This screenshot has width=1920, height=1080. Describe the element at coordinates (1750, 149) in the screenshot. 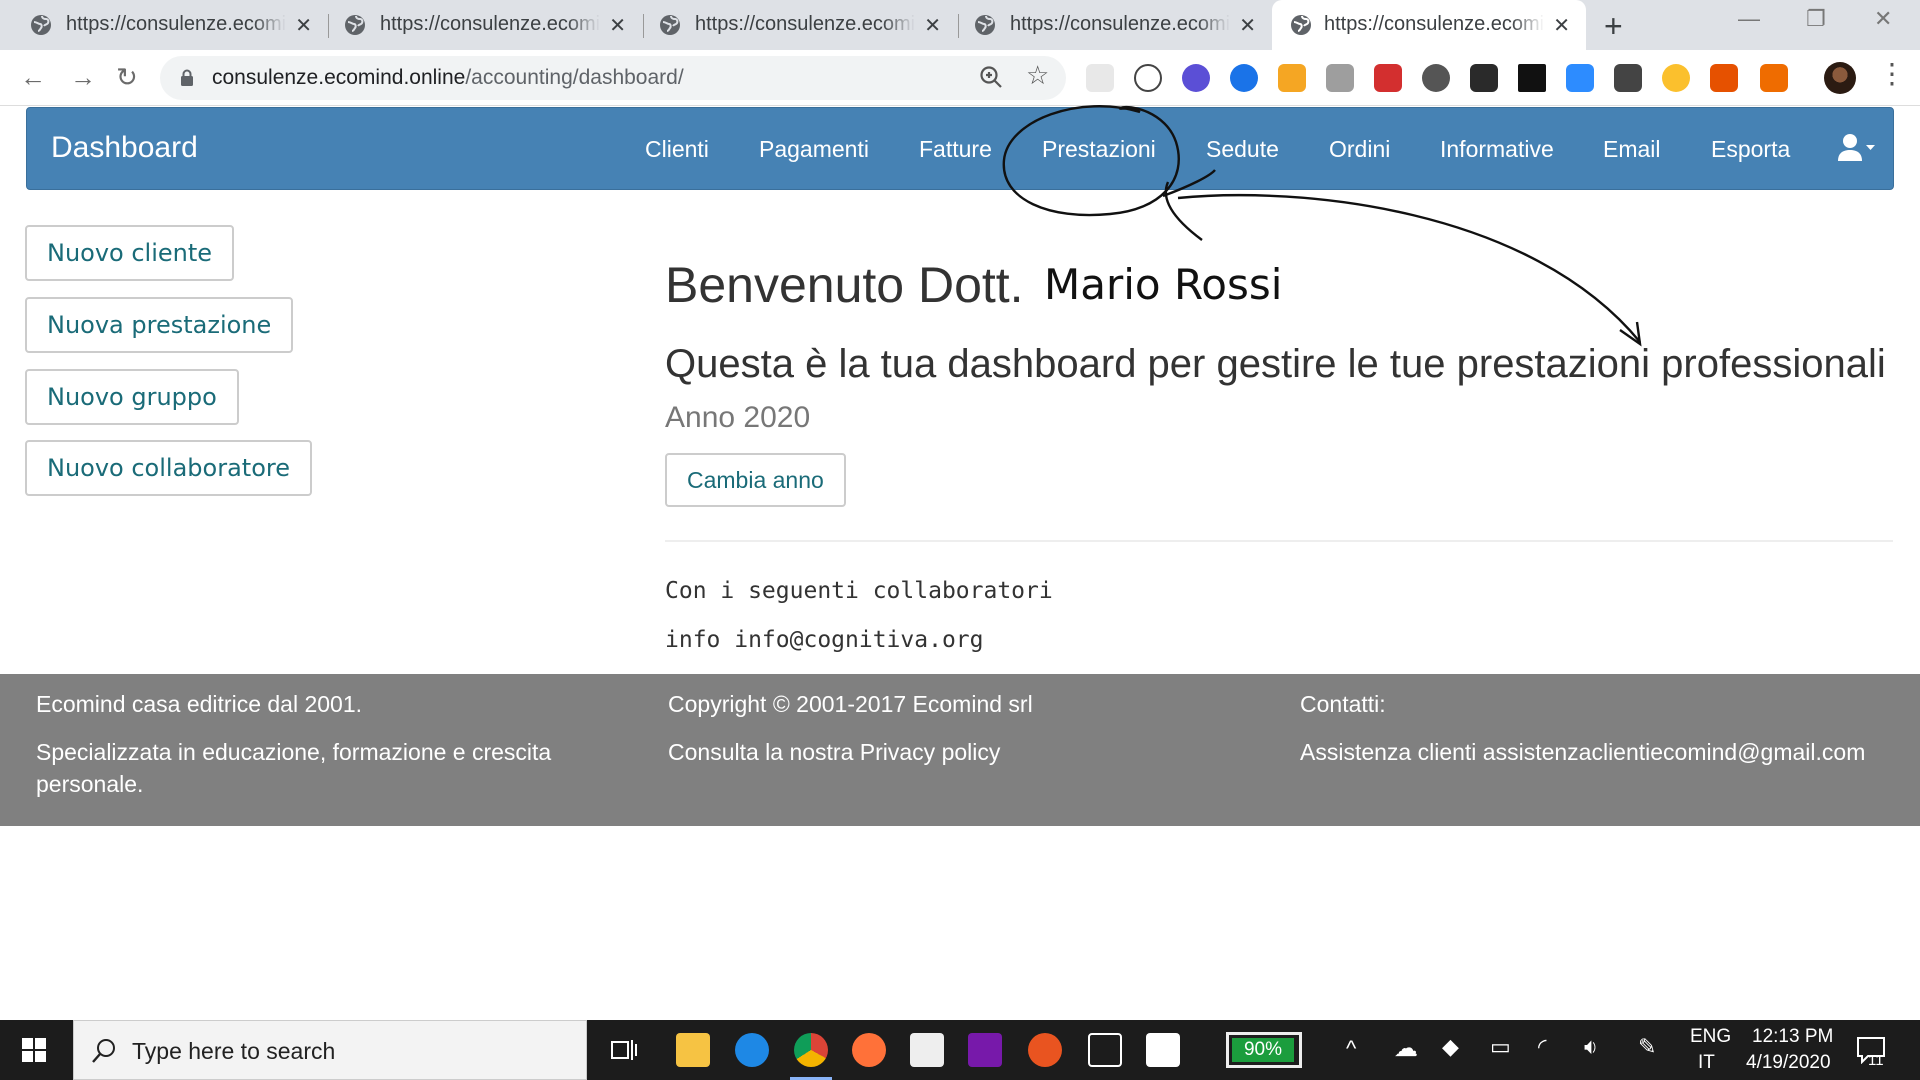

I see `nav-link-esporta: Esporta` at that location.